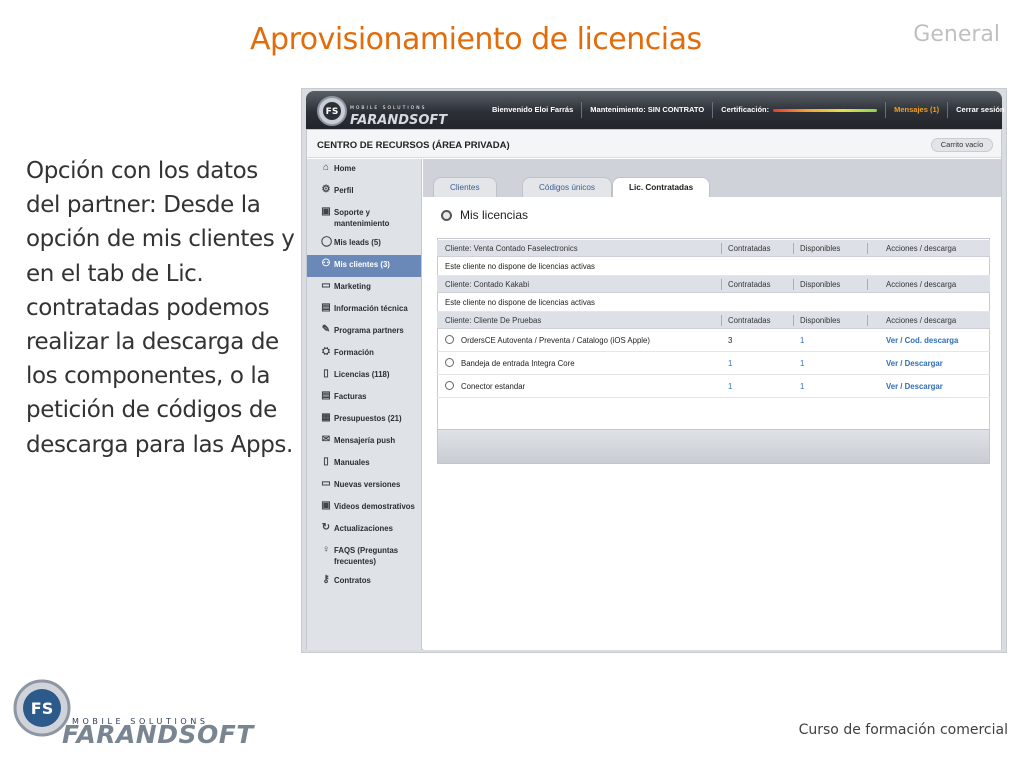  I want to click on certification-label: Certificación:, so click(745, 109).